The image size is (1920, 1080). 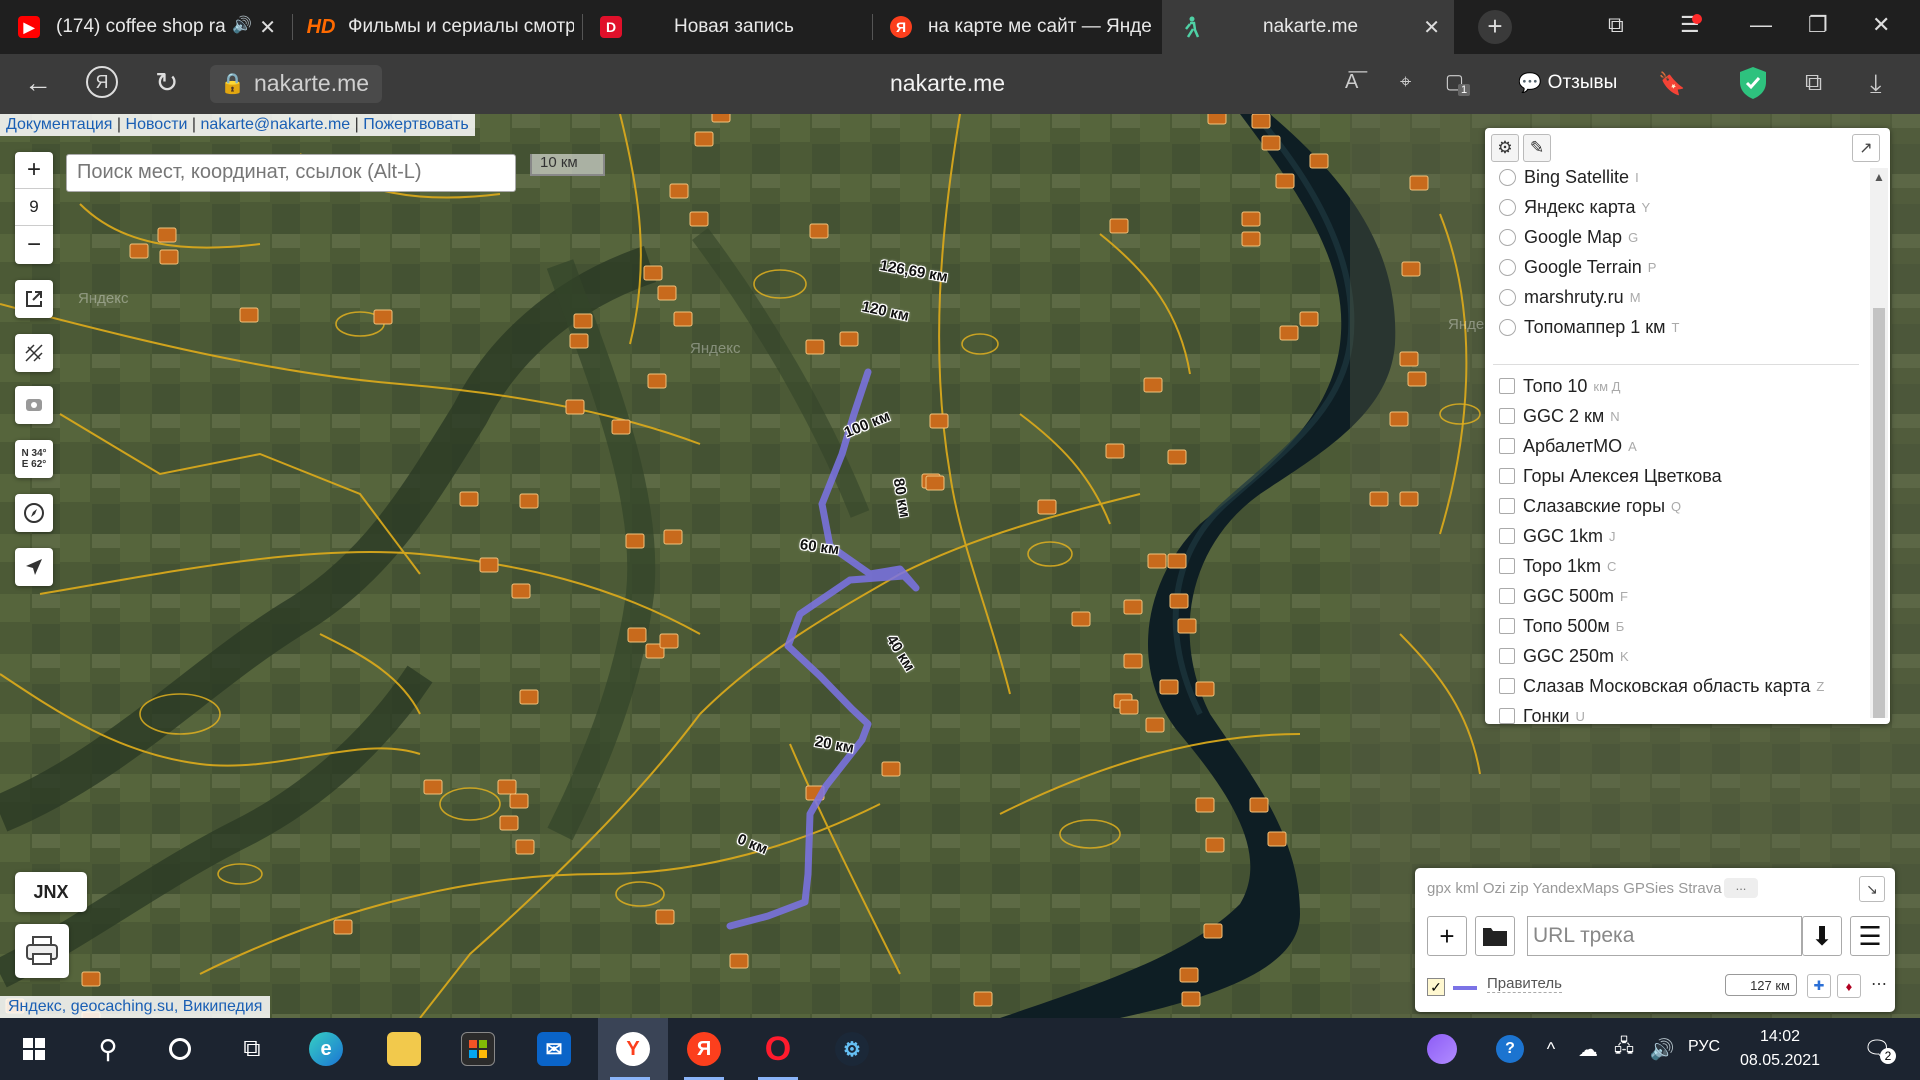 I want to click on overlay-layer-item: Топо 500м Б, so click(x=1561, y=626).